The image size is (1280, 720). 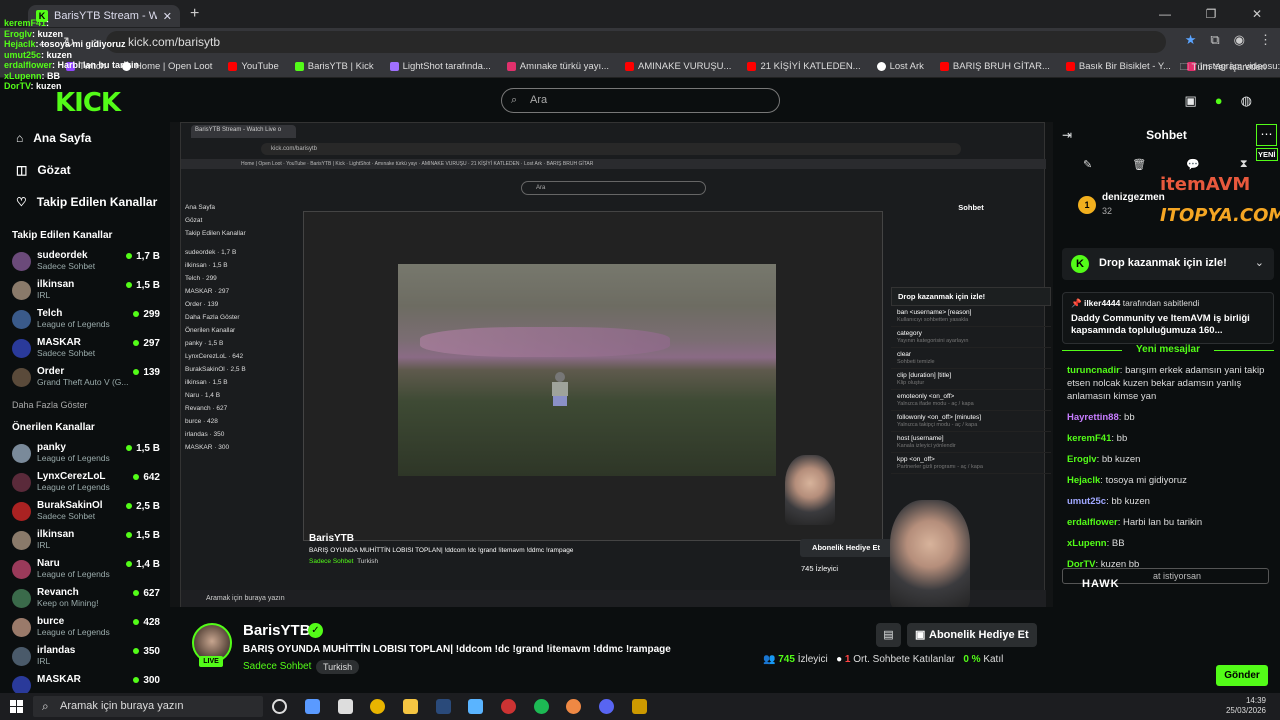 I want to click on sidebar-channel: Naru League of Legends 1,4 B, so click(x=85, y=569).